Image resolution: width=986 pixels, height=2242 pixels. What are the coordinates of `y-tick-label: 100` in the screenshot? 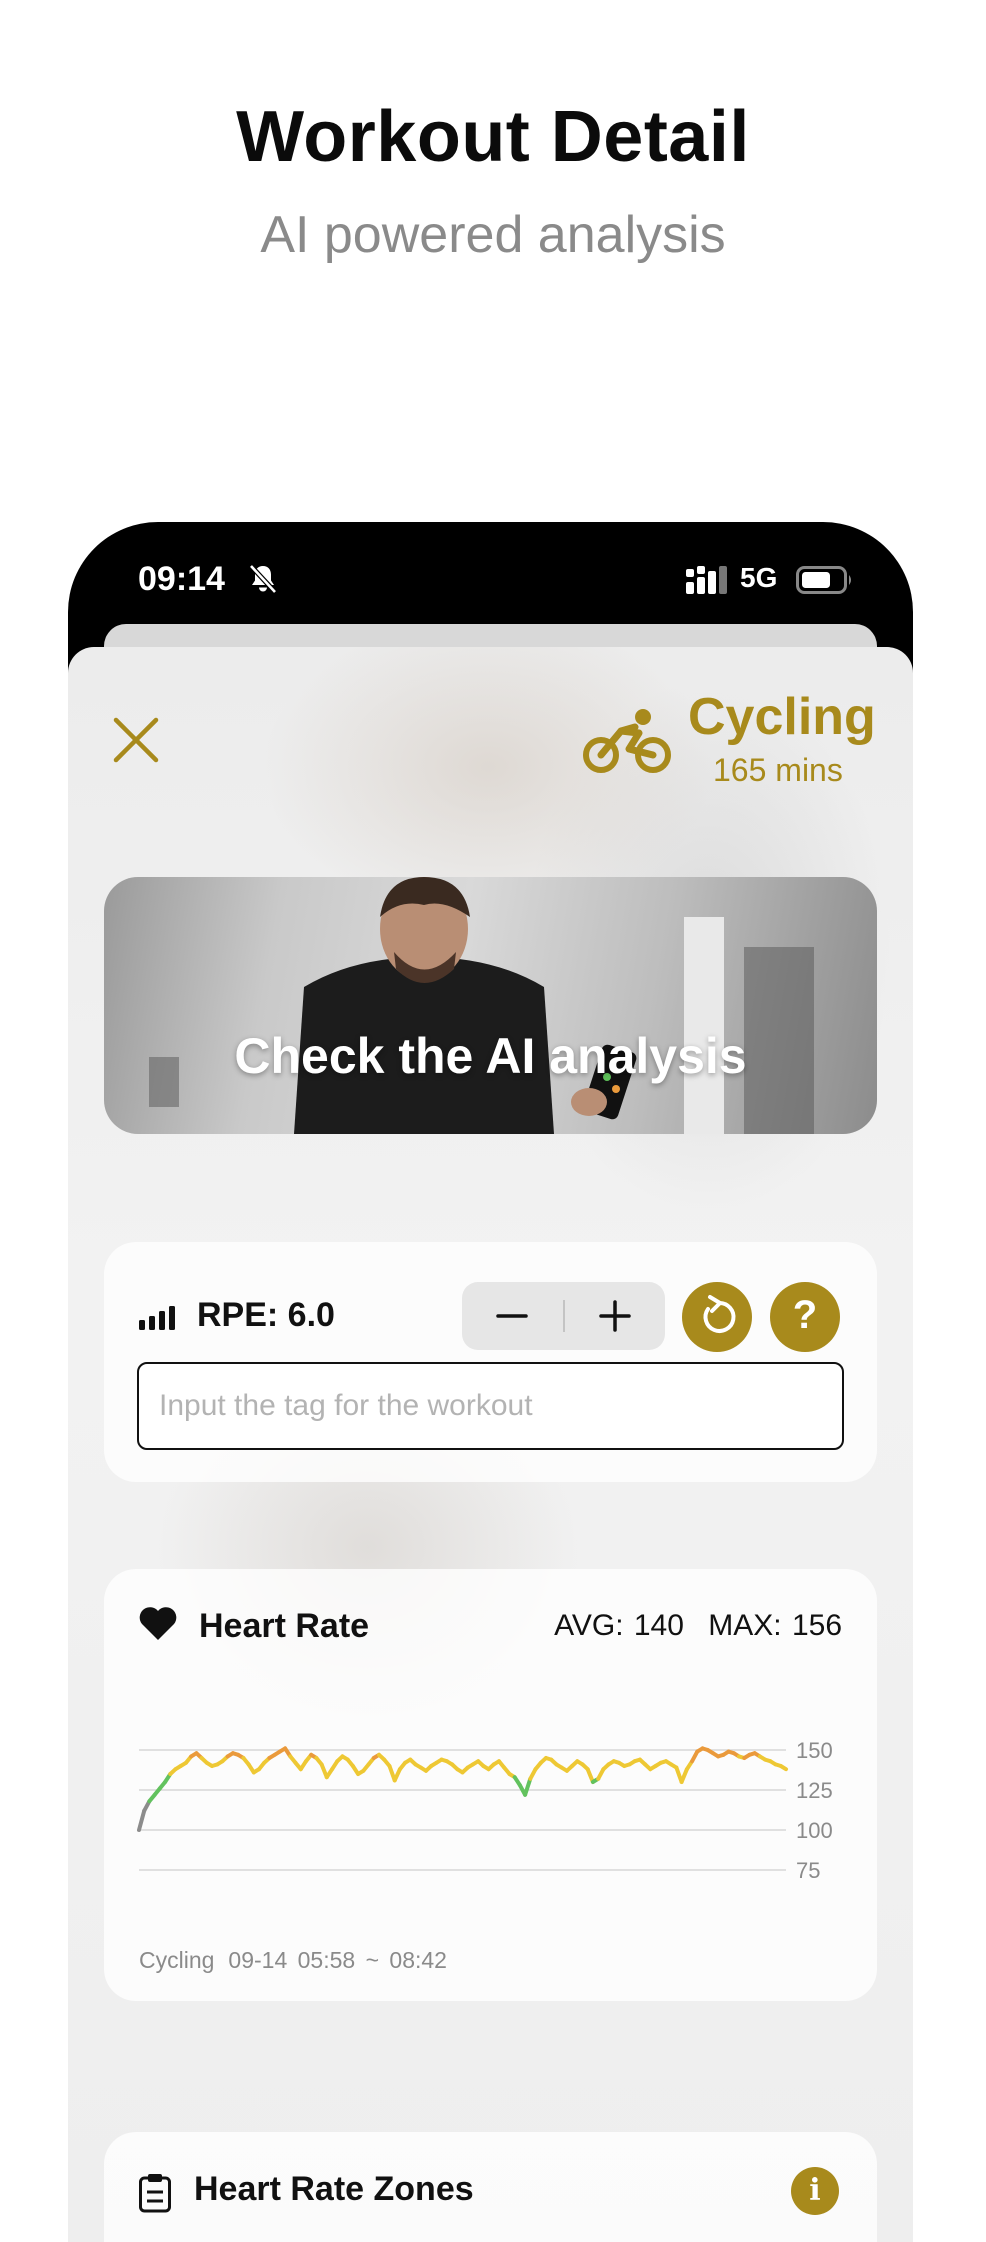 It's located at (814, 1830).